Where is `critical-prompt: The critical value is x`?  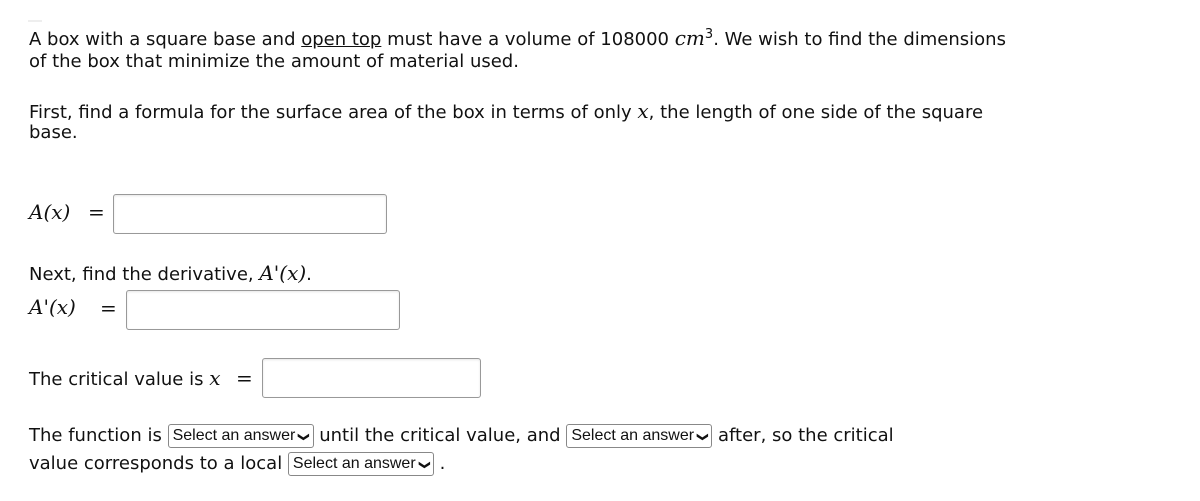 critical-prompt: The critical value is x is located at coordinates (124, 378).